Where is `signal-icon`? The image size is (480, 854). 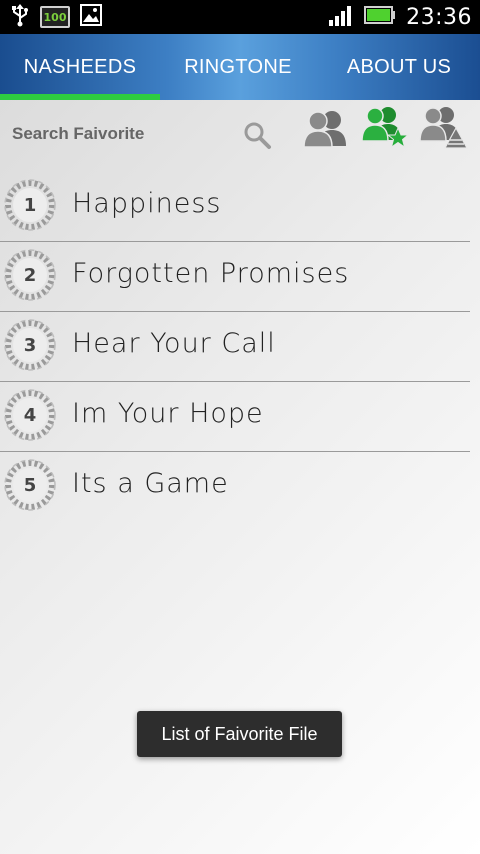 signal-icon is located at coordinates (341, 17).